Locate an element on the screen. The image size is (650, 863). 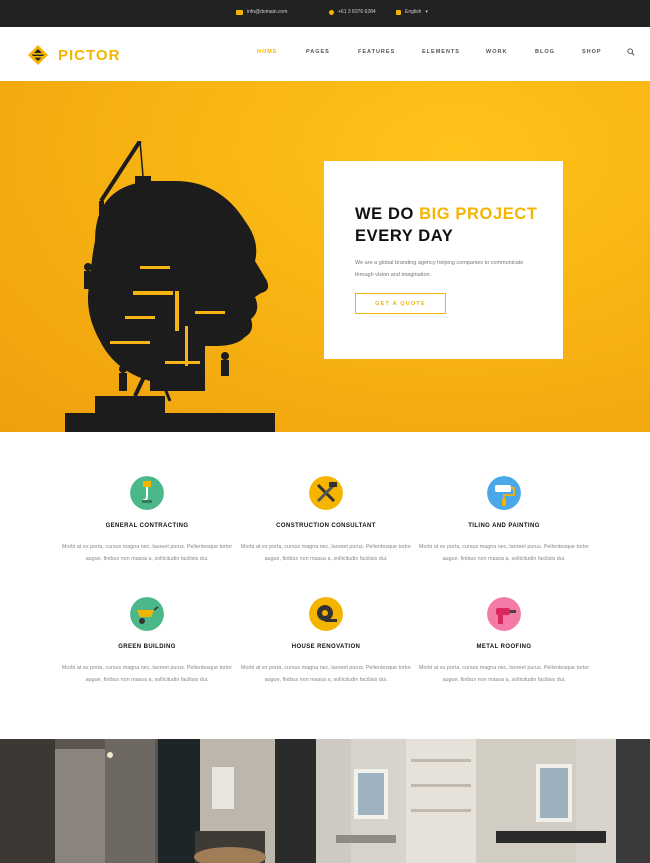
phone-text: +61 3 8376 6284 is located at coordinates (357, 12).